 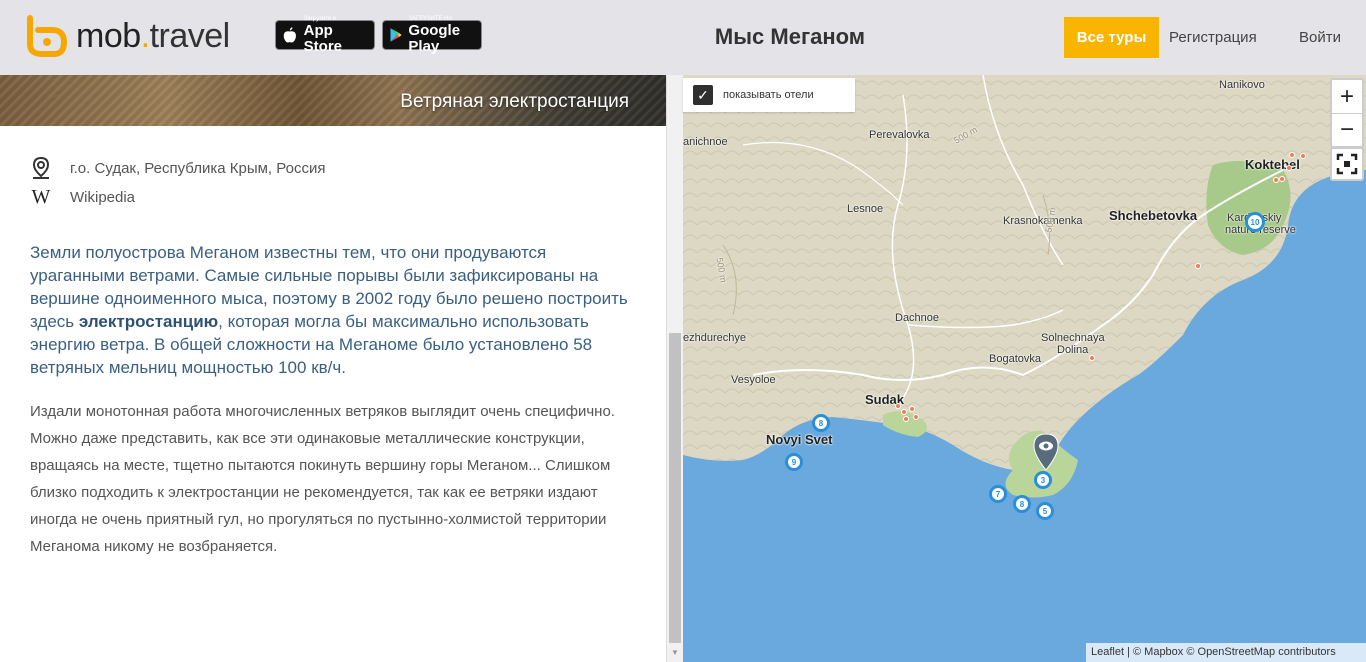 What do you see at coordinates (998, 494) in the screenshot?
I see `tour-pin: 7` at bounding box center [998, 494].